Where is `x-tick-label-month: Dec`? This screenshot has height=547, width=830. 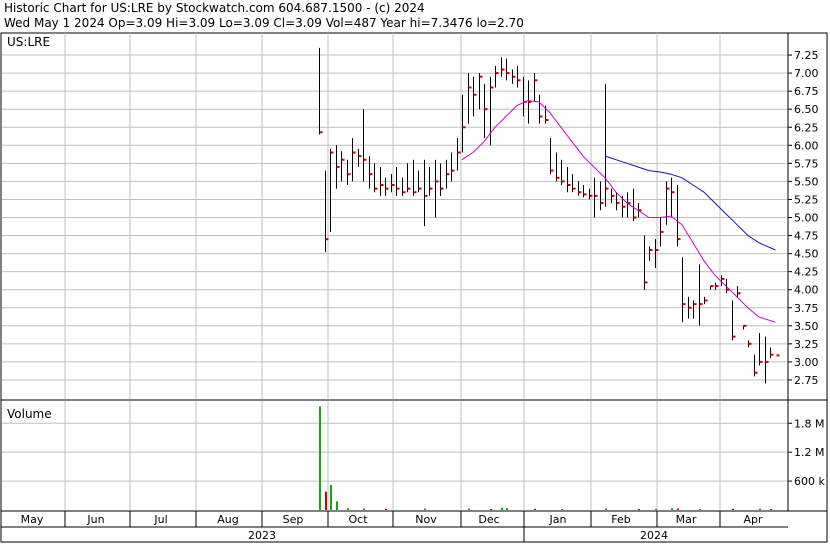
x-tick-label-month: Dec is located at coordinates (488, 519).